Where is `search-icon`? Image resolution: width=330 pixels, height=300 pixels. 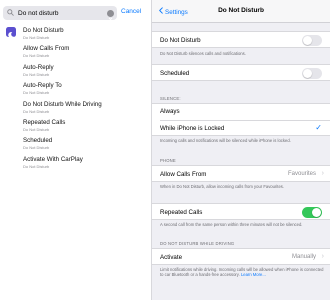
search-icon is located at coordinates (10, 12).